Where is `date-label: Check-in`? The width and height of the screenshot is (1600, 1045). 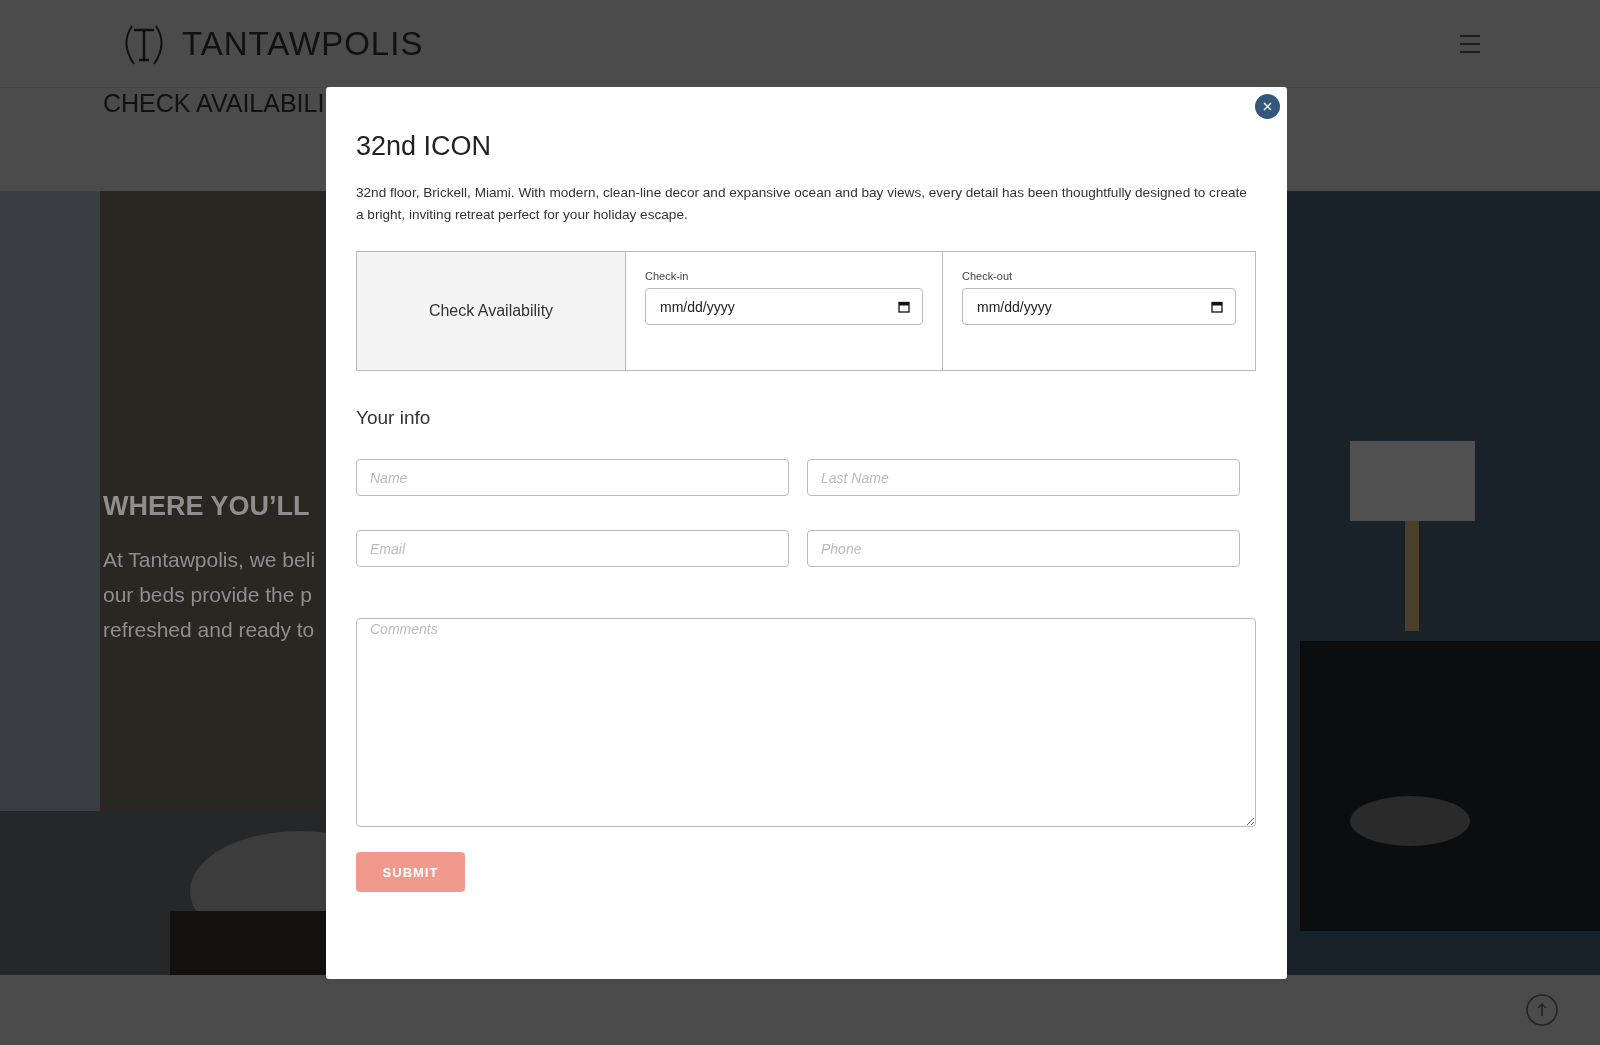
date-label: Check-in is located at coordinates (667, 276).